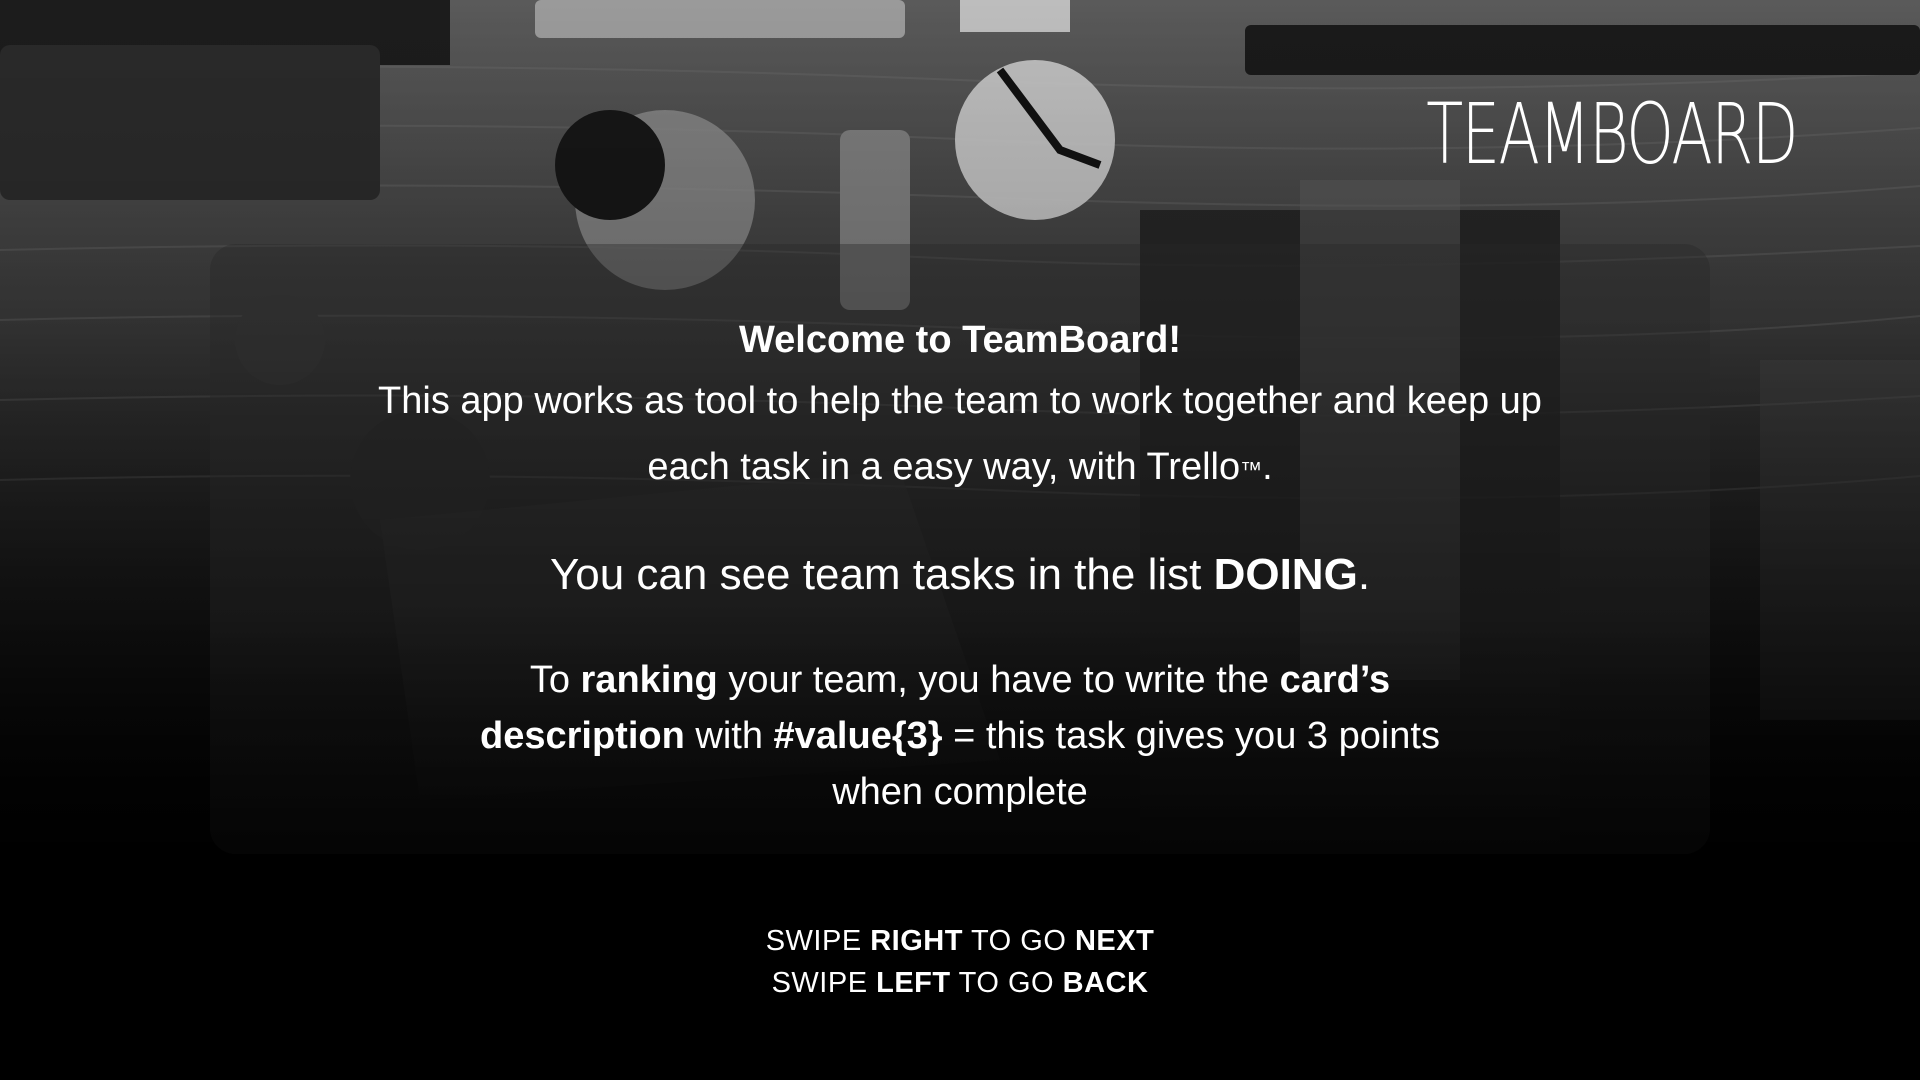 This screenshot has height=1080, width=1920. What do you see at coordinates (729, 736) in the screenshot?
I see `ranking-text-3: with` at bounding box center [729, 736].